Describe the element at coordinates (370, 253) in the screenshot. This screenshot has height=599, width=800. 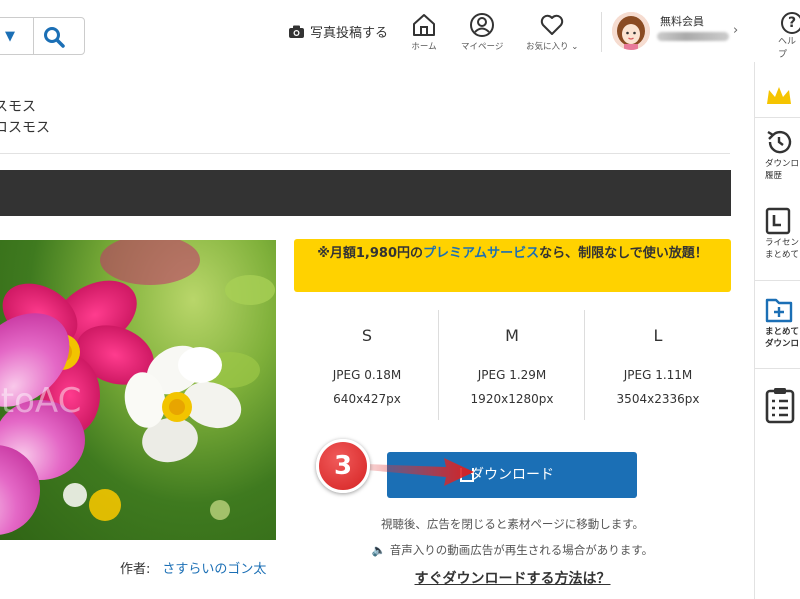
I see `premium-prefix: ※月額1,980円の` at that location.